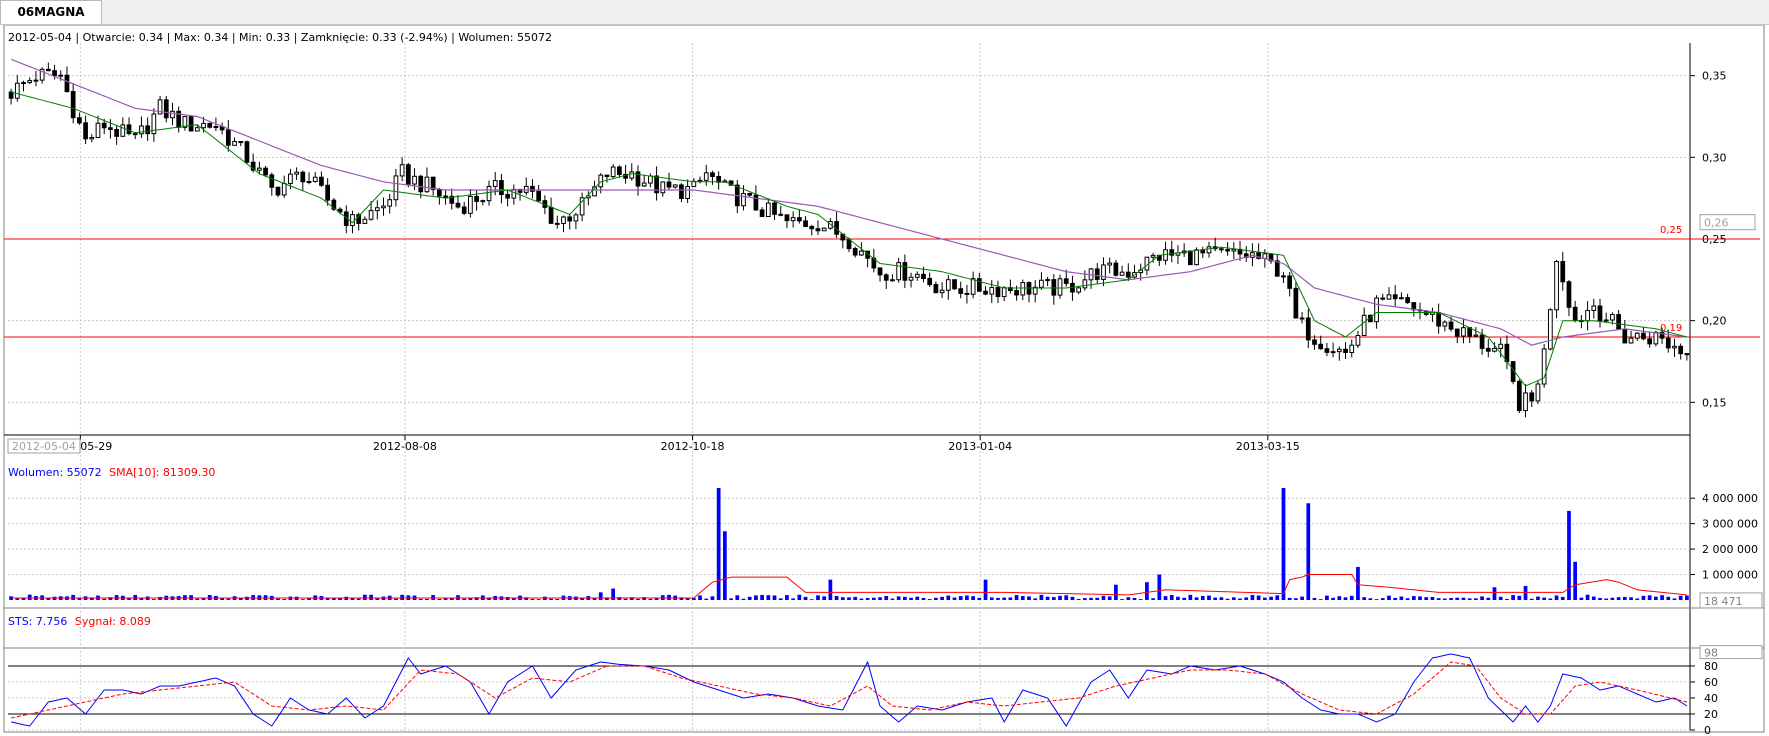 This screenshot has width=1769, height=736. Describe the element at coordinates (1714, 76) in the screenshot. I see `y-tick-label: 0,35` at that location.